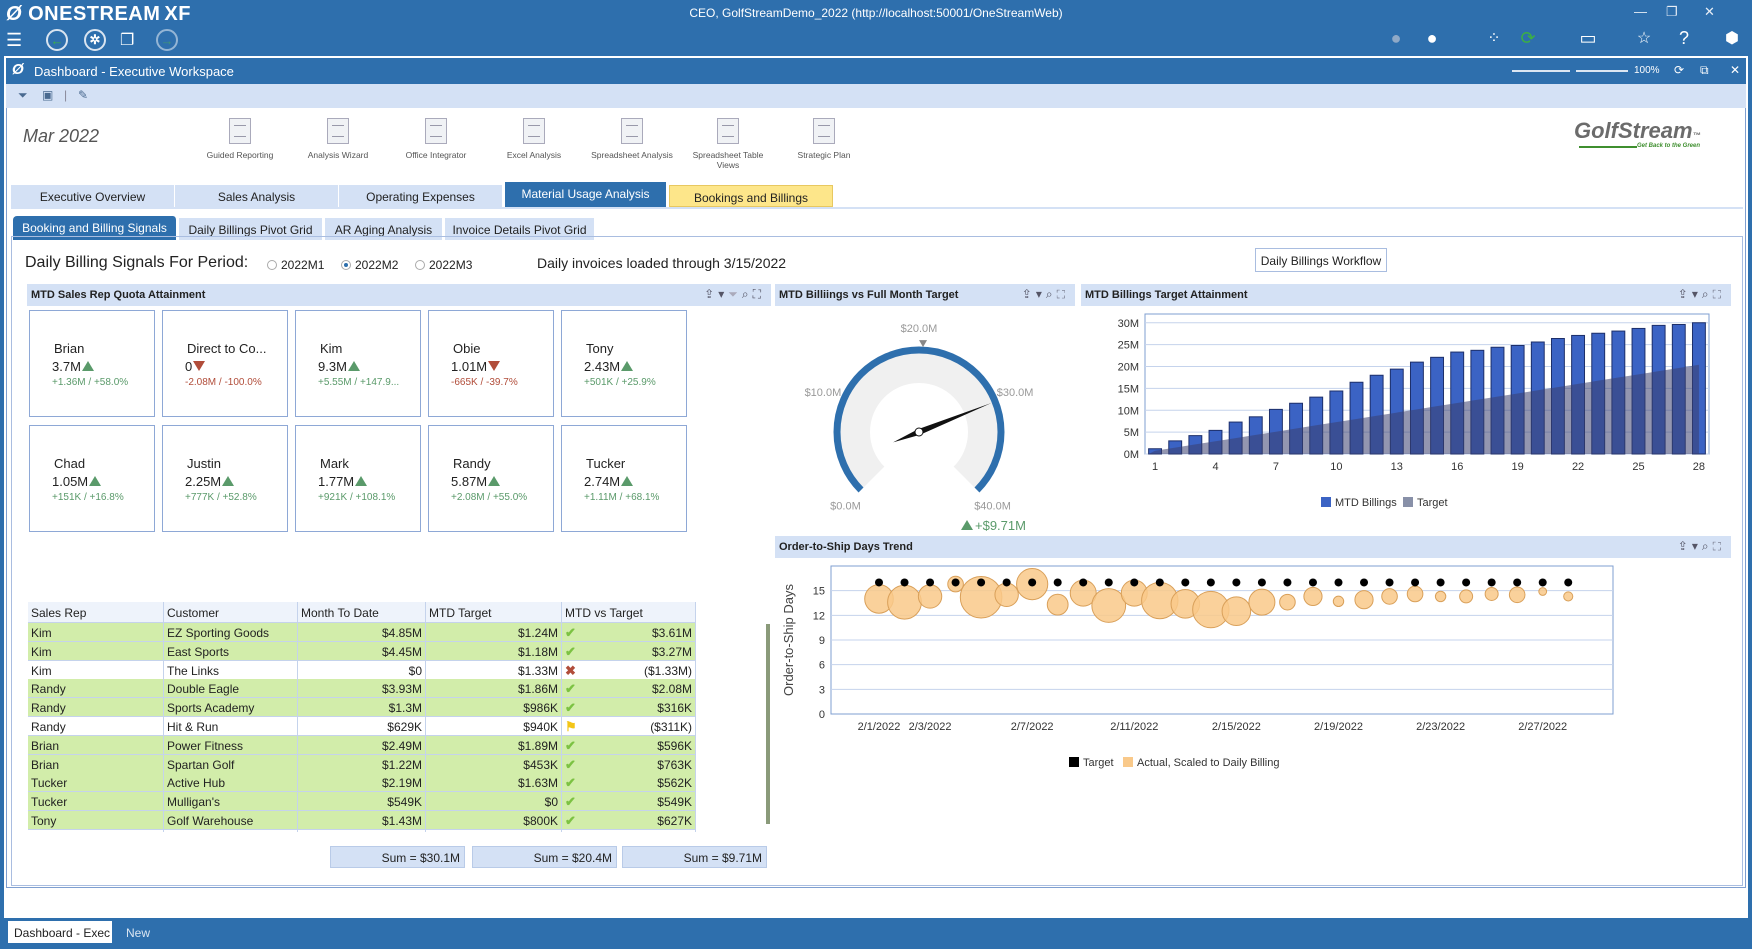 The width and height of the screenshot is (1752, 949). What do you see at coordinates (93, 196) in the screenshot?
I see `tab-executive-overview: Executive Overview` at bounding box center [93, 196].